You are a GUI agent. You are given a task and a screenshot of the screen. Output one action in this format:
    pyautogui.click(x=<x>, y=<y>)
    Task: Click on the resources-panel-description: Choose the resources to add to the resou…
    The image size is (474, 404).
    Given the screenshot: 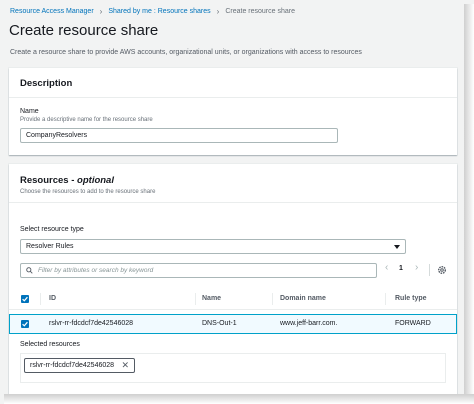 What is the action you would take?
    pyautogui.click(x=88, y=192)
    